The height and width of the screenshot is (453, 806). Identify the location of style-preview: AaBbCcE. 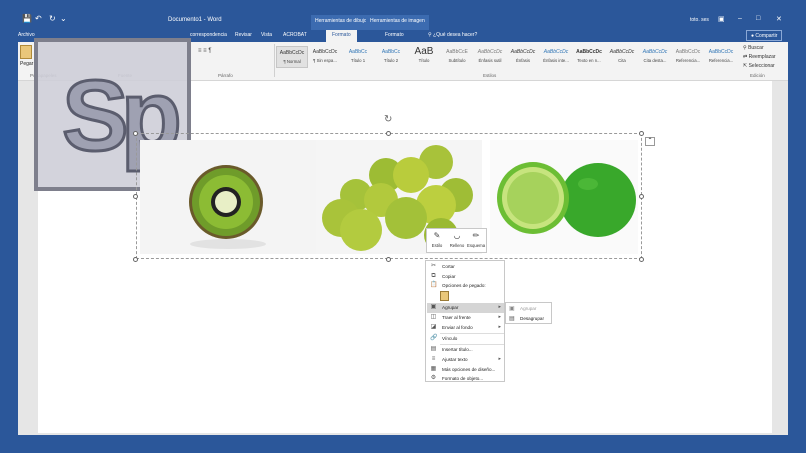
(457, 52).